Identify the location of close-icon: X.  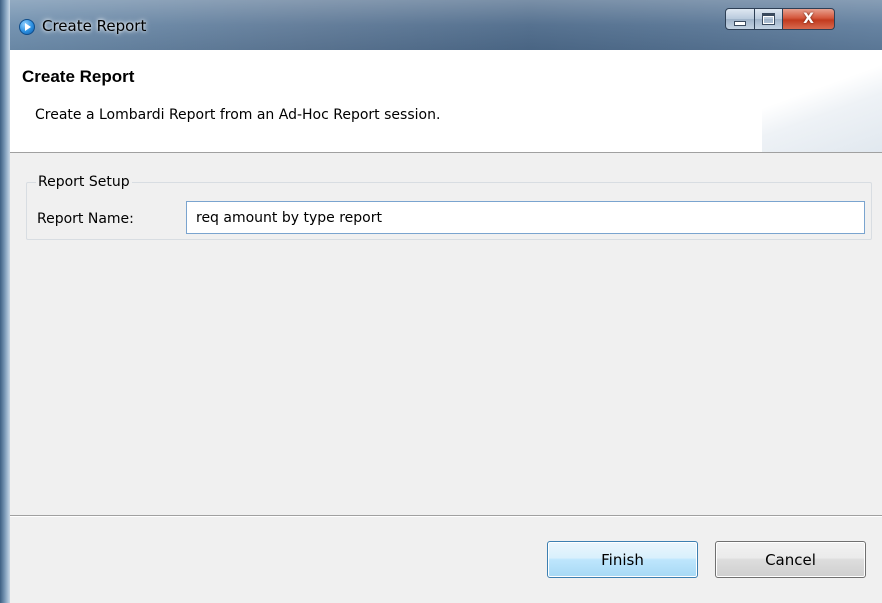
(808, 19).